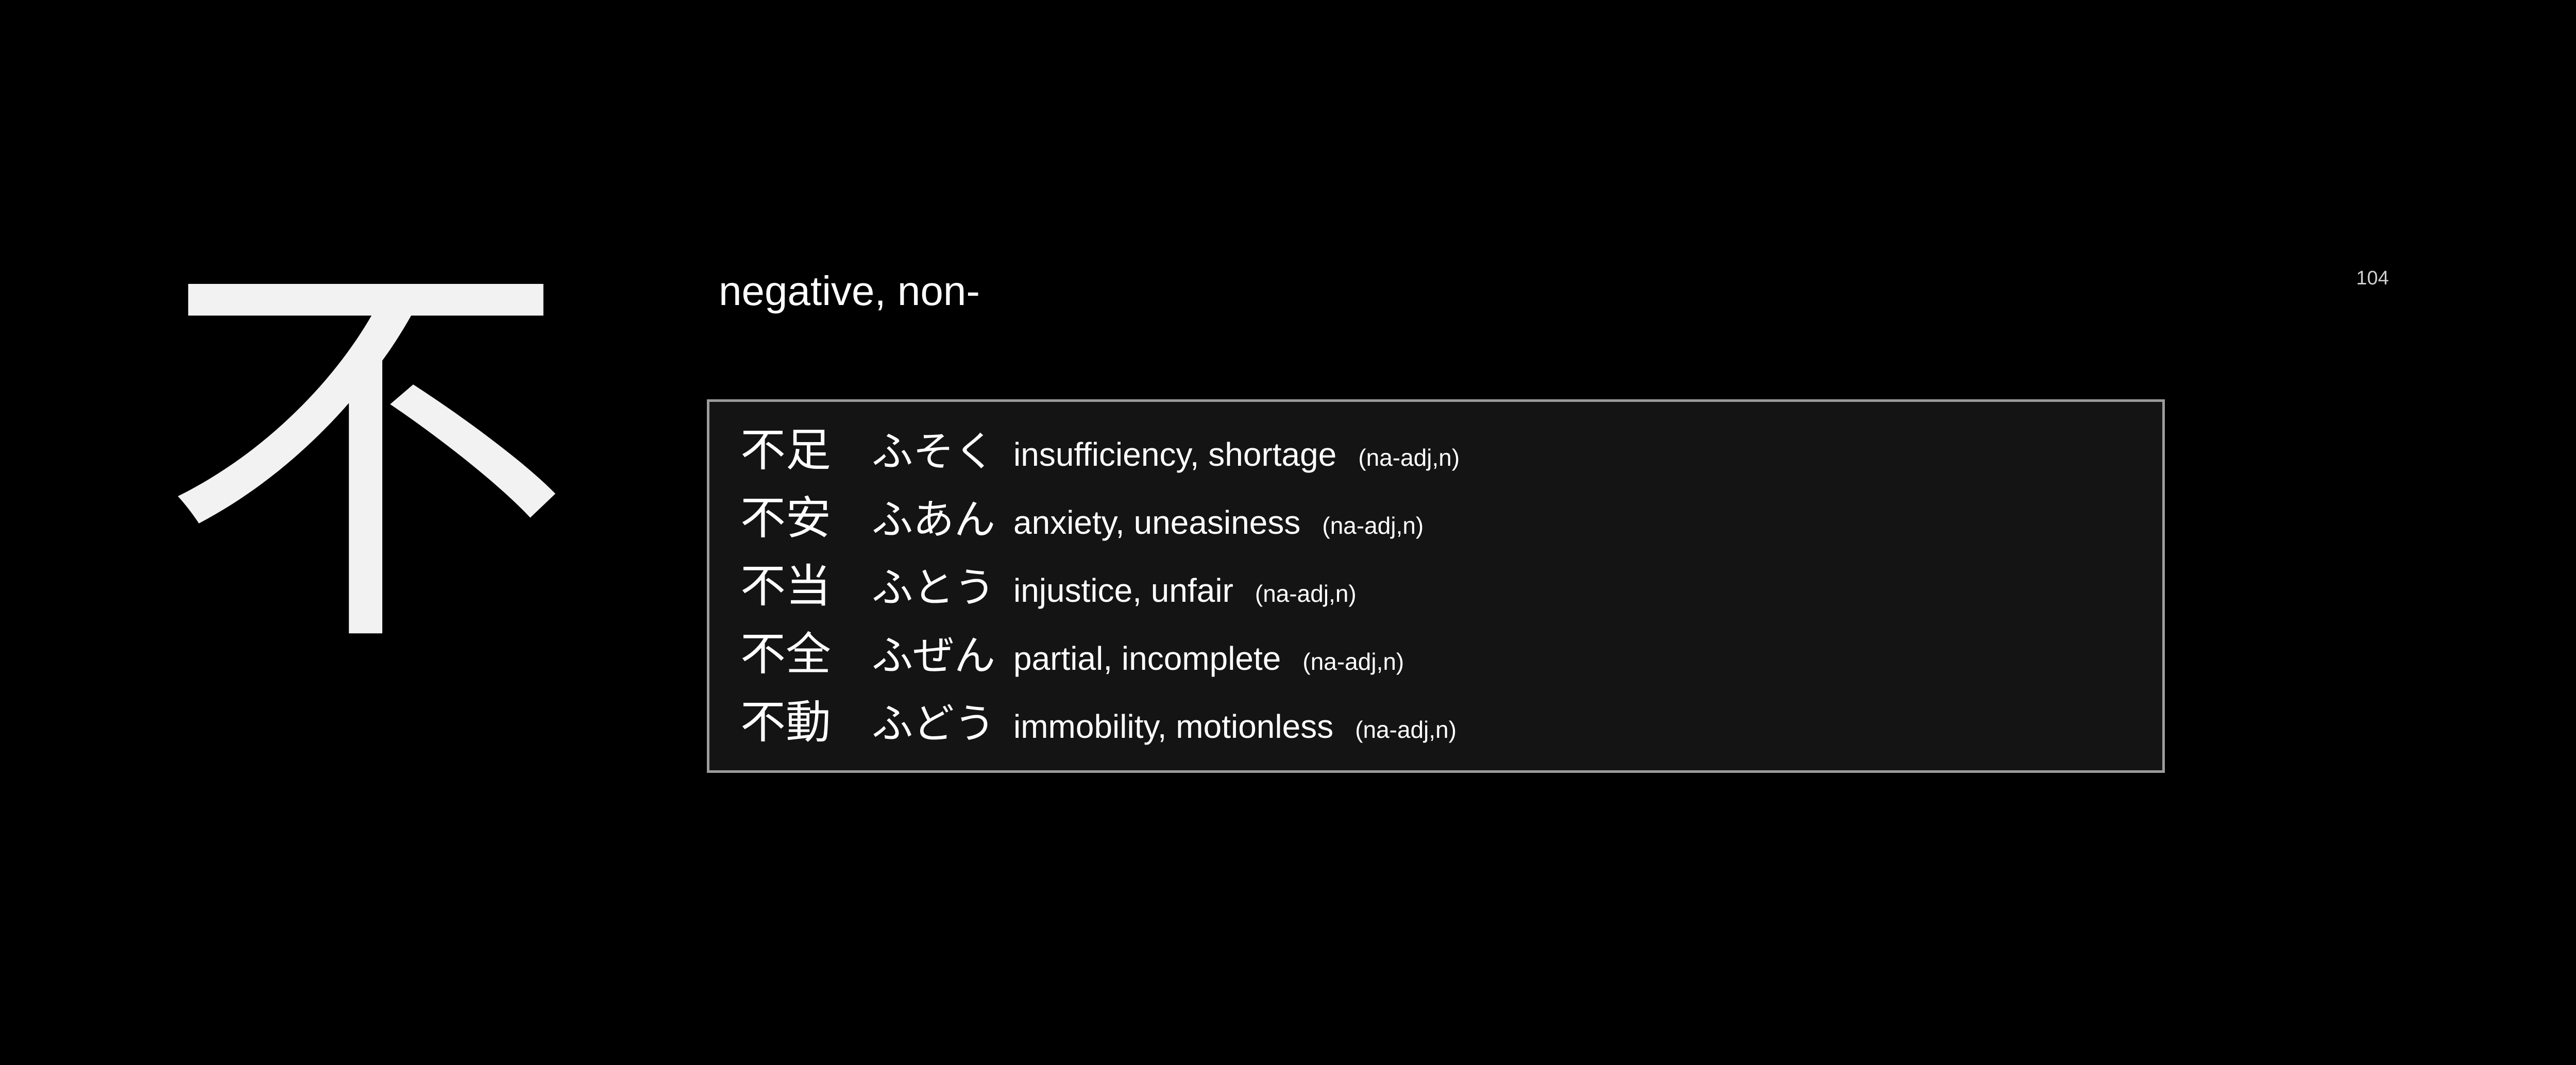 Image resolution: width=2576 pixels, height=1065 pixels. I want to click on vocab-reading: ふどう, so click(933, 724).